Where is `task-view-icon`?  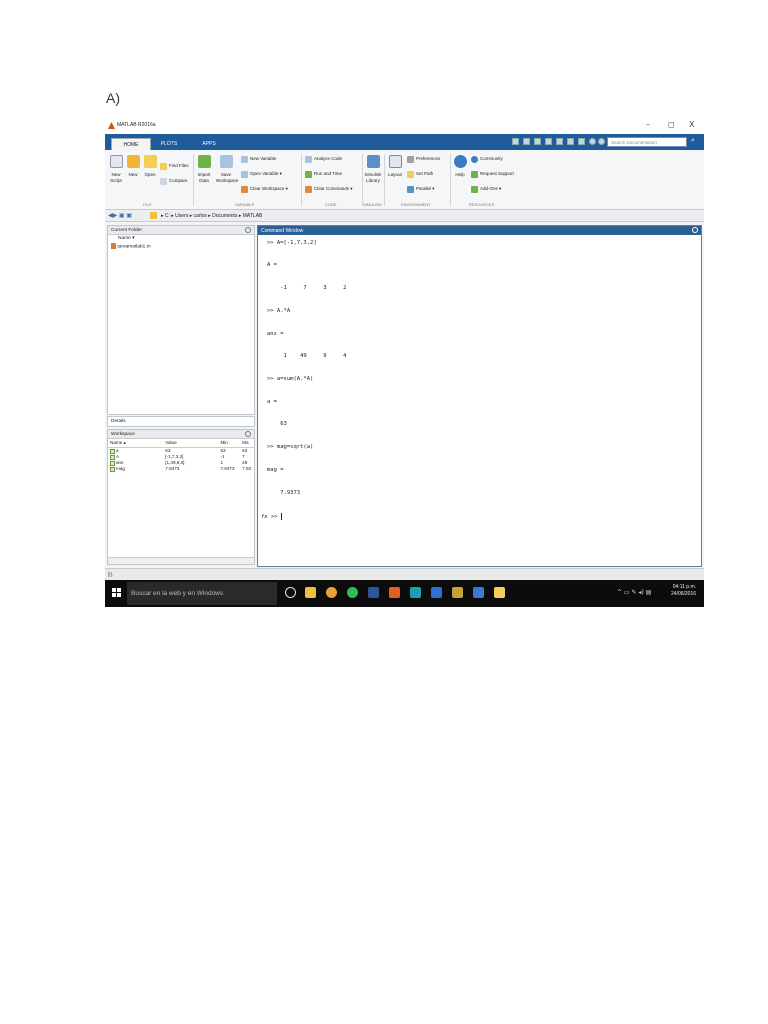 task-view-icon is located at coordinates (290, 592).